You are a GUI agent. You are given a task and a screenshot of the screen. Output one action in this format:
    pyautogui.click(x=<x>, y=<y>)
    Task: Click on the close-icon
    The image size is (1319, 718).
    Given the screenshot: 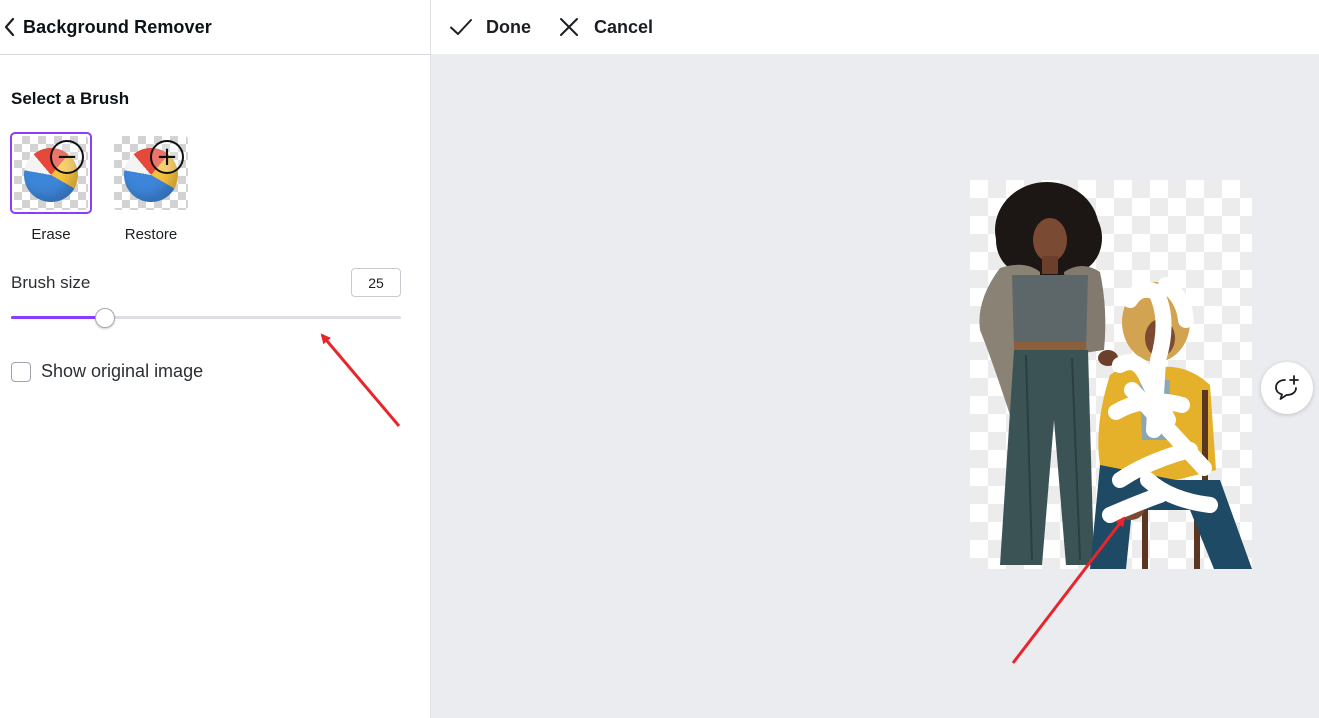 What is the action you would take?
    pyautogui.click(x=569, y=27)
    